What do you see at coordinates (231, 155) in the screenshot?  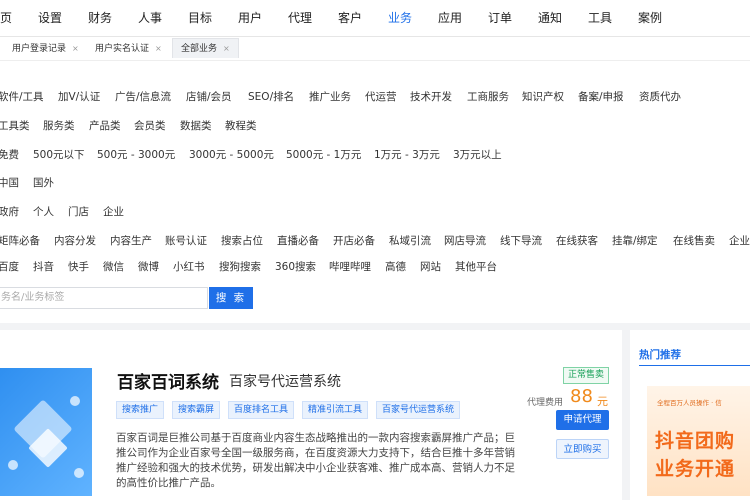 I see `filter-option: 3000元 - 5000元` at bounding box center [231, 155].